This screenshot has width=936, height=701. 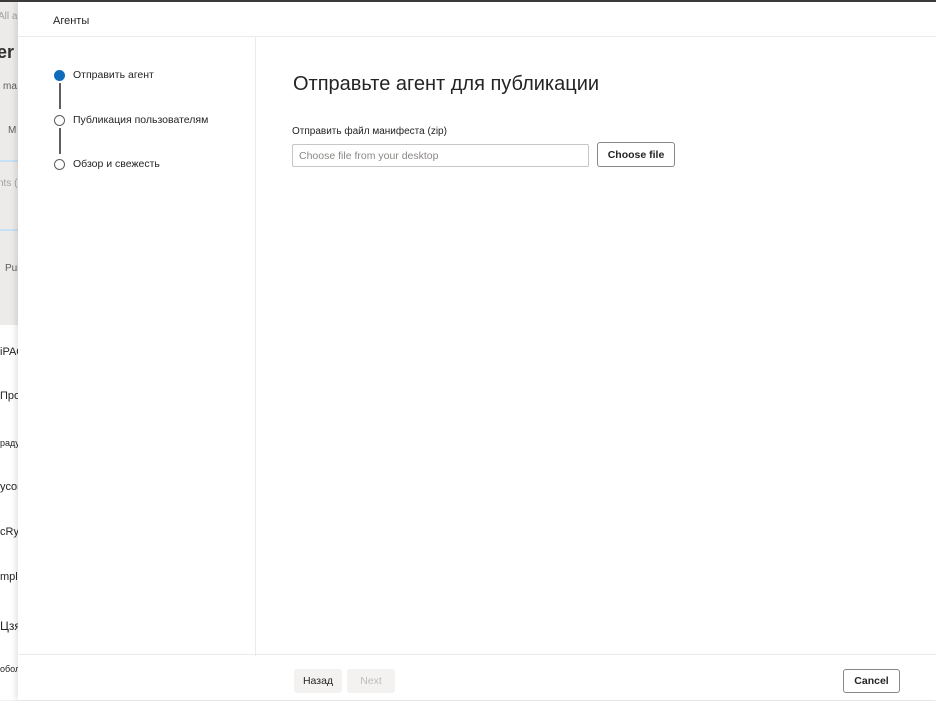 What do you see at coordinates (9, 512) in the screenshot?
I see `bg-list-column` at bounding box center [9, 512].